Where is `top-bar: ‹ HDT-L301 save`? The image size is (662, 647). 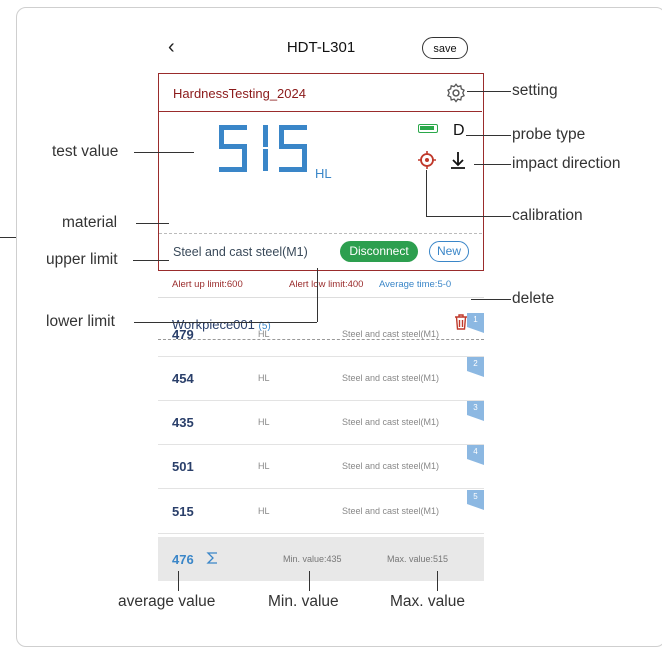 top-bar: ‹ HDT-L301 save is located at coordinates (321, 49).